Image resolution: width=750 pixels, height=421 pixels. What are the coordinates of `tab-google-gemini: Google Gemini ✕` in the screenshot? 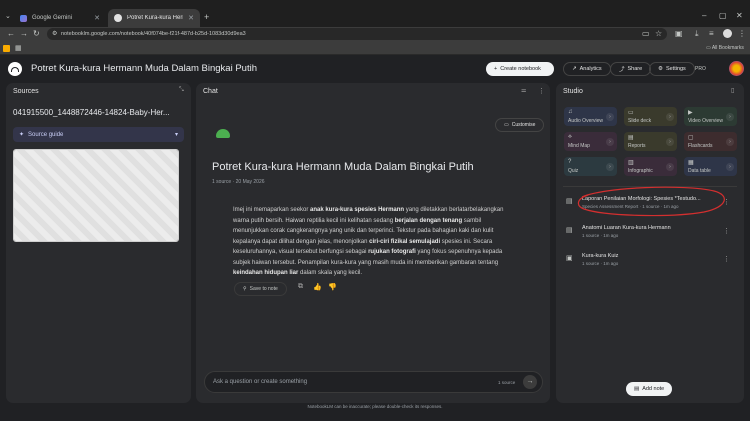 It's located at (60, 18).